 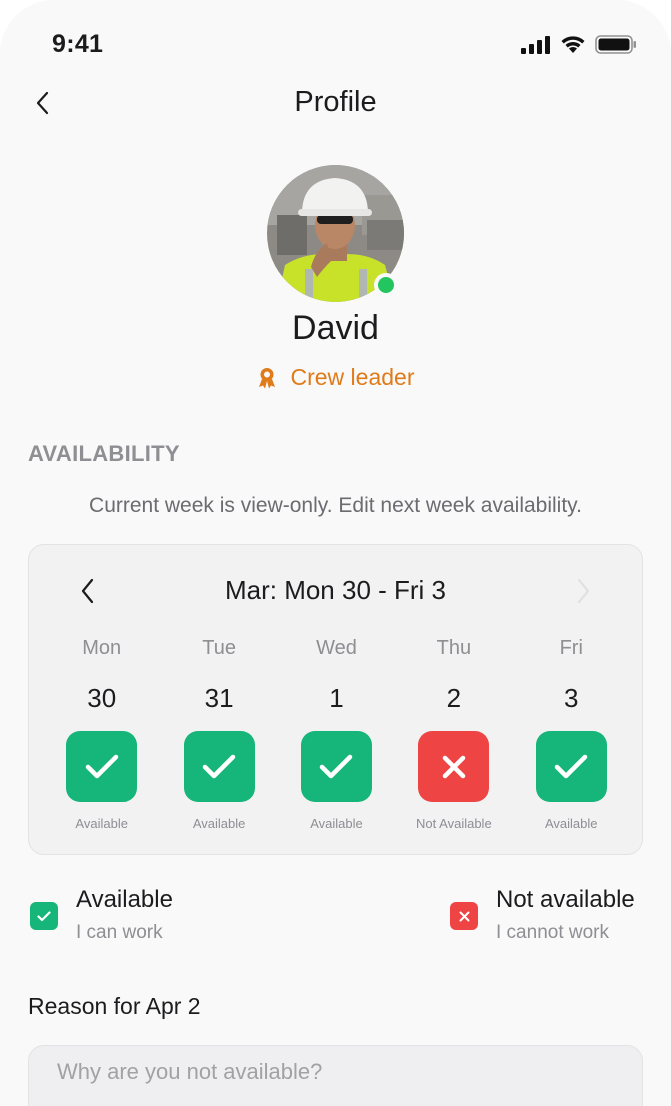 What do you see at coordinates (535, 44) in the screenshot?
I see `signal-icon` at bounding box center [535, 44].